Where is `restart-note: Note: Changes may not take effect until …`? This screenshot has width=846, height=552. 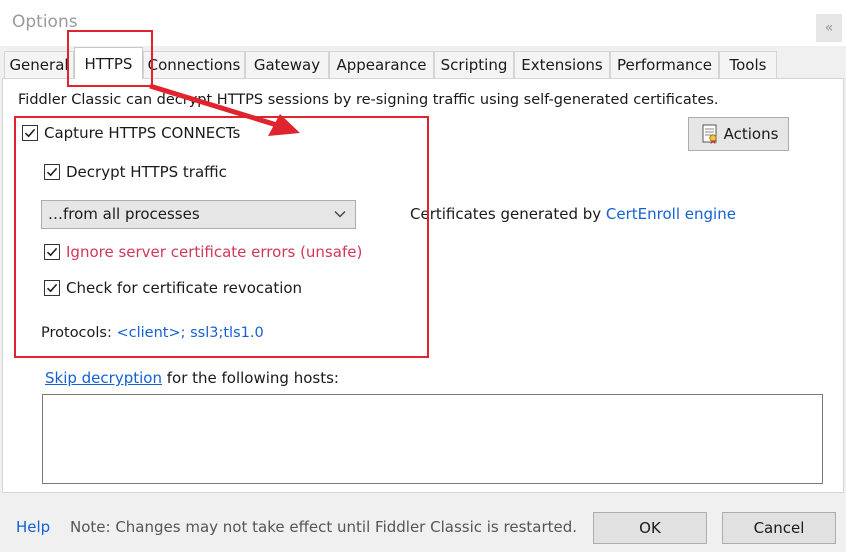
restart-note: Note: Changes may not take effect until … is located at coordinates (324, 527).